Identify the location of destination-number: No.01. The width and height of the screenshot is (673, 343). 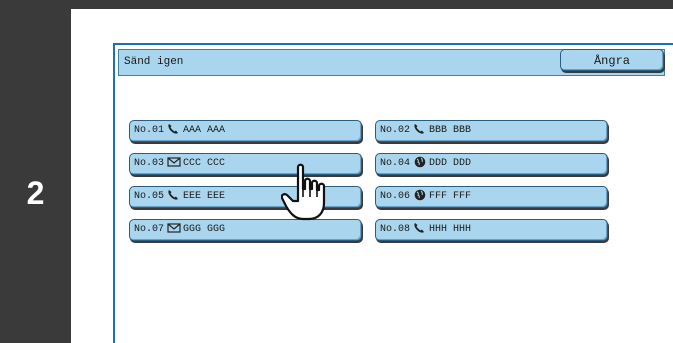
(149, 130).